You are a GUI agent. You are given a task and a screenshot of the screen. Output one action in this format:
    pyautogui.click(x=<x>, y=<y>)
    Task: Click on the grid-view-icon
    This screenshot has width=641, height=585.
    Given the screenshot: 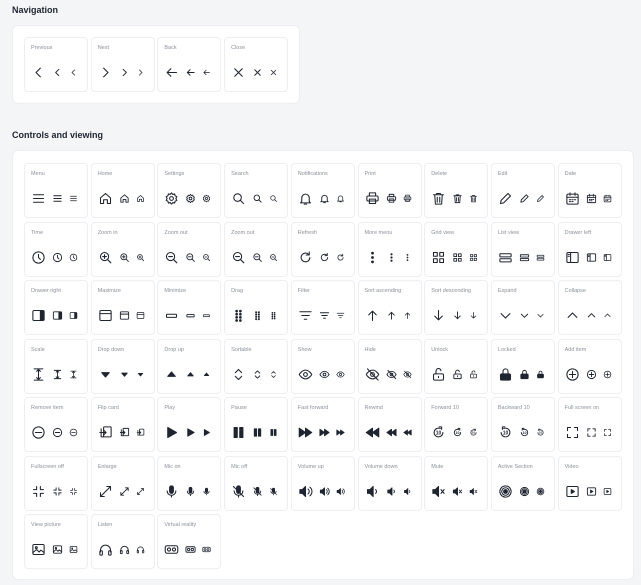 What is the action you would take?
    pyautogui.click(x=457, y=257)
    